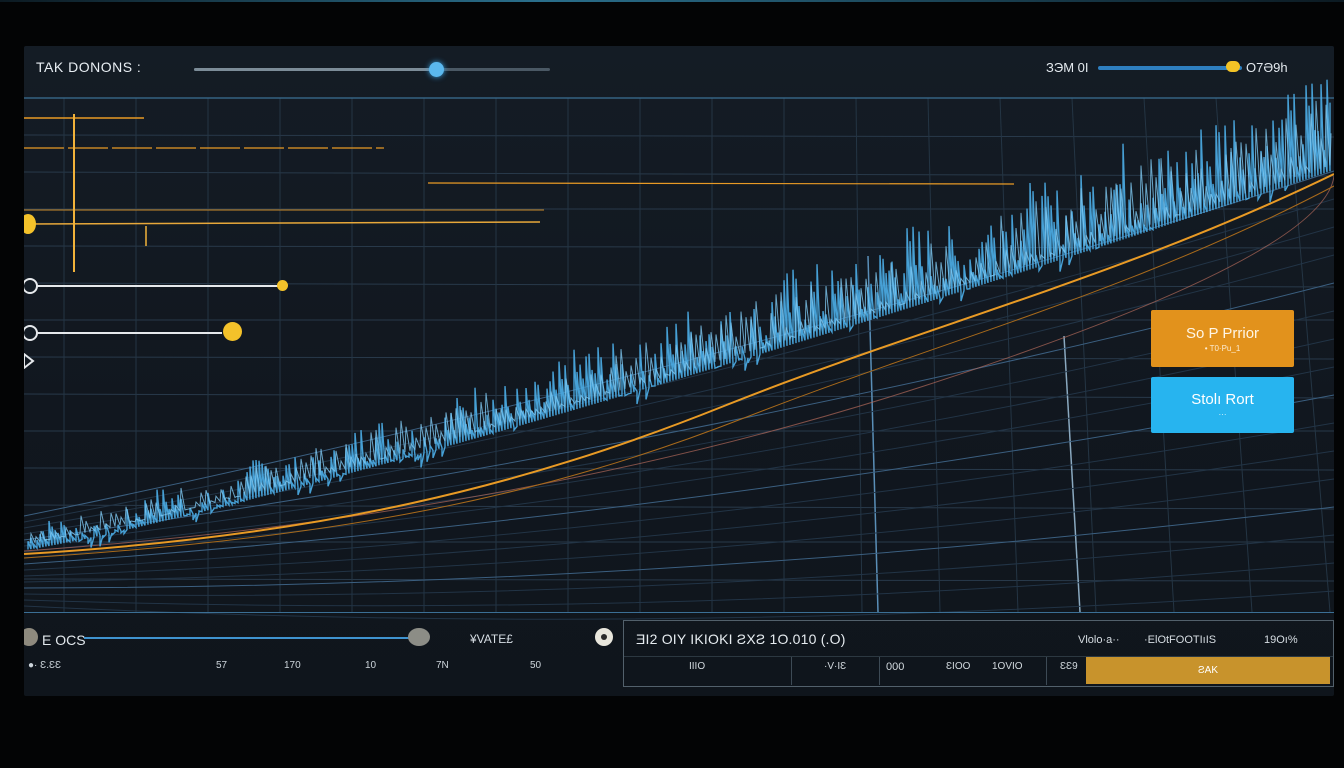  I want to click on header-slider-fill, so click(315, 69).